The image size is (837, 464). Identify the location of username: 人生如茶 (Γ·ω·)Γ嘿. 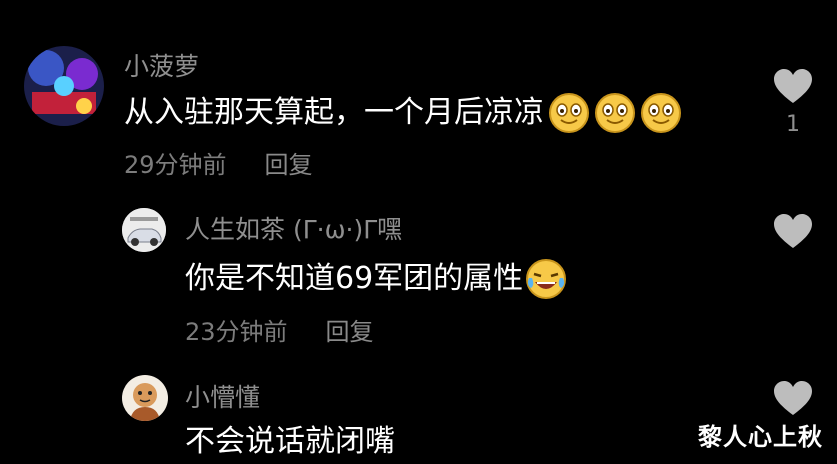
(293, 230).